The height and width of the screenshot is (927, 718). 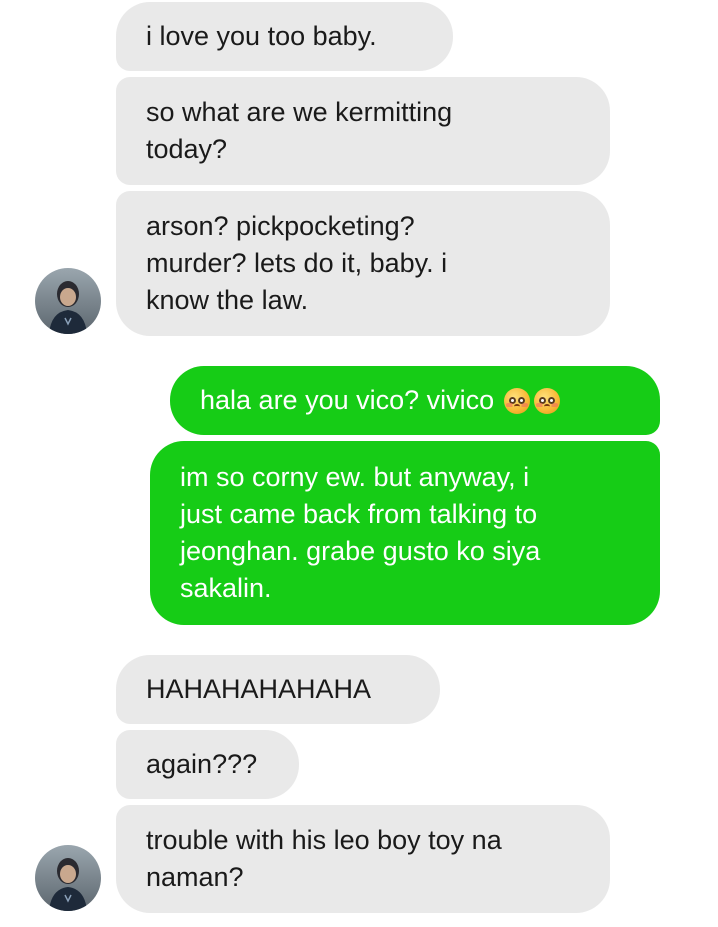 I want to click on message-bubble-incoming: so what are we kermitting today?, so click(x=363, y=131).